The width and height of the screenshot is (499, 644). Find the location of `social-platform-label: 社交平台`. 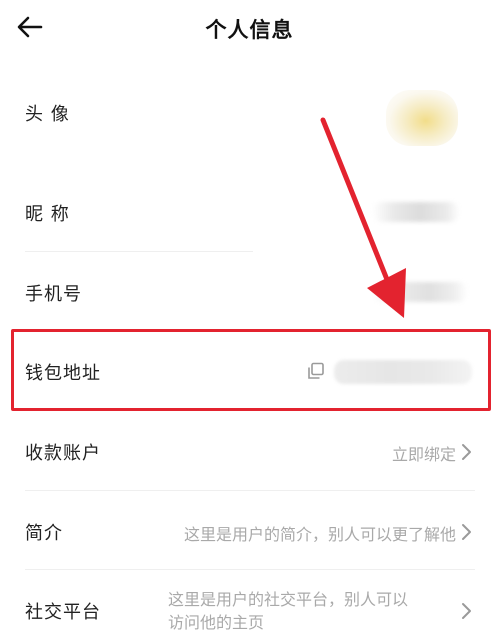

social-platform-label: 社交平台 is located at coordinates (63, 612).